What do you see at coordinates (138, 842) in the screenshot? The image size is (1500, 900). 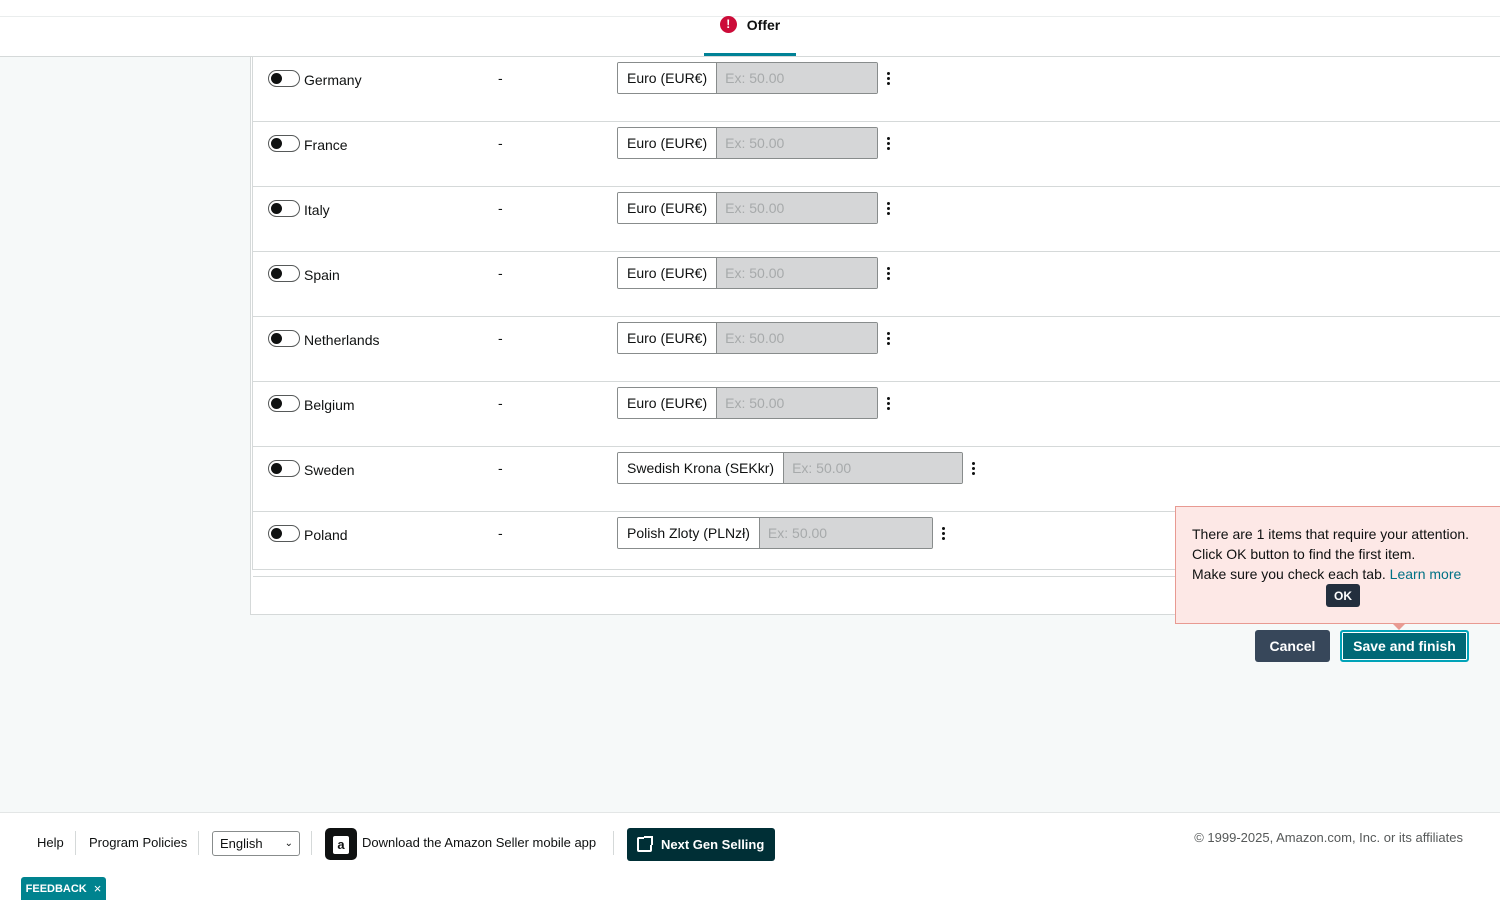 I see `program-policies-link: Program Policies` at bounding box center [138, 842].